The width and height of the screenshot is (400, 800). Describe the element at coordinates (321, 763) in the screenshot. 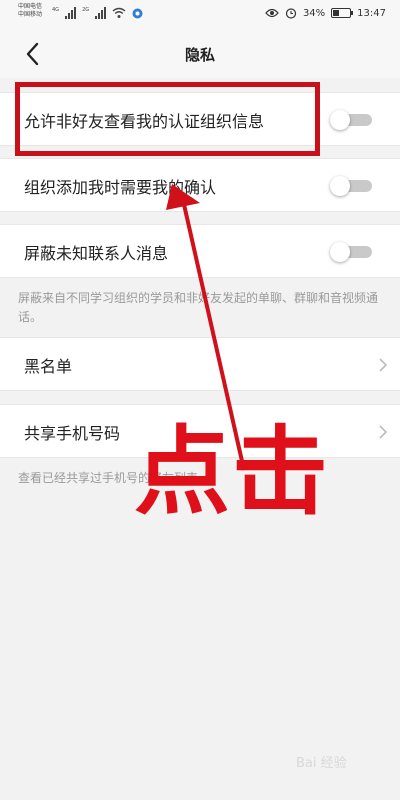

I see `watermark: Bai 经验` at that location.